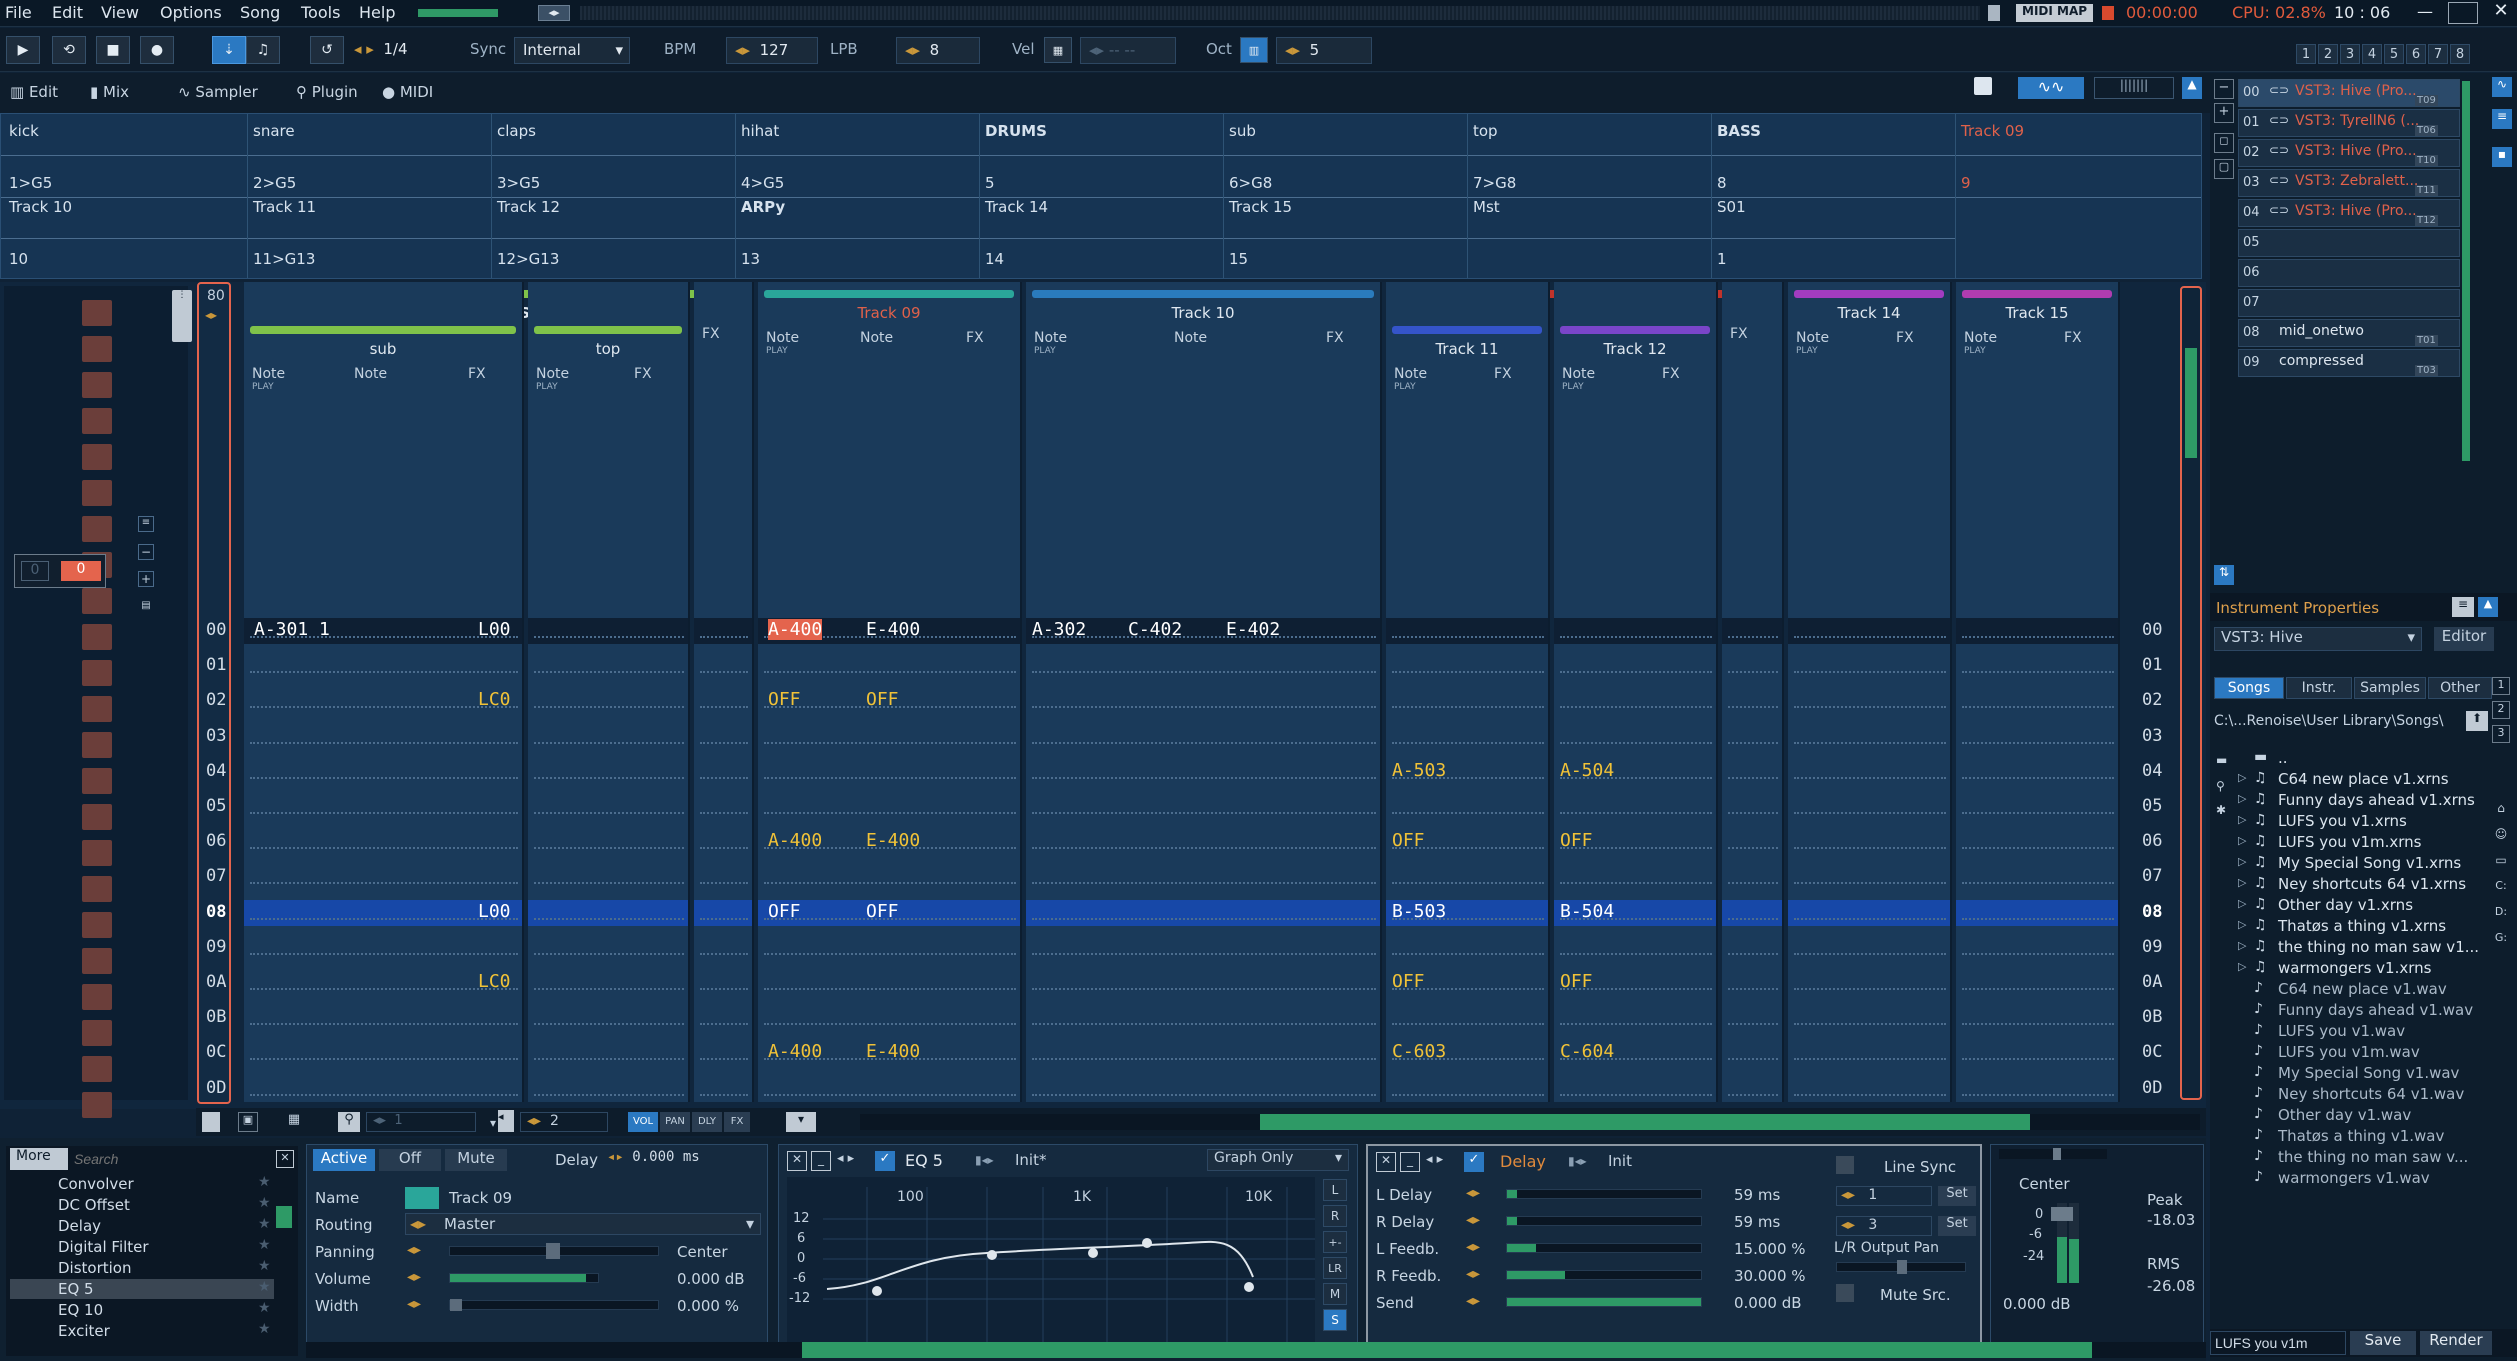 The height and width of the screenshot is (1361, 2517). I want to click on collapse-icon: ▲, so click(2488, 607).